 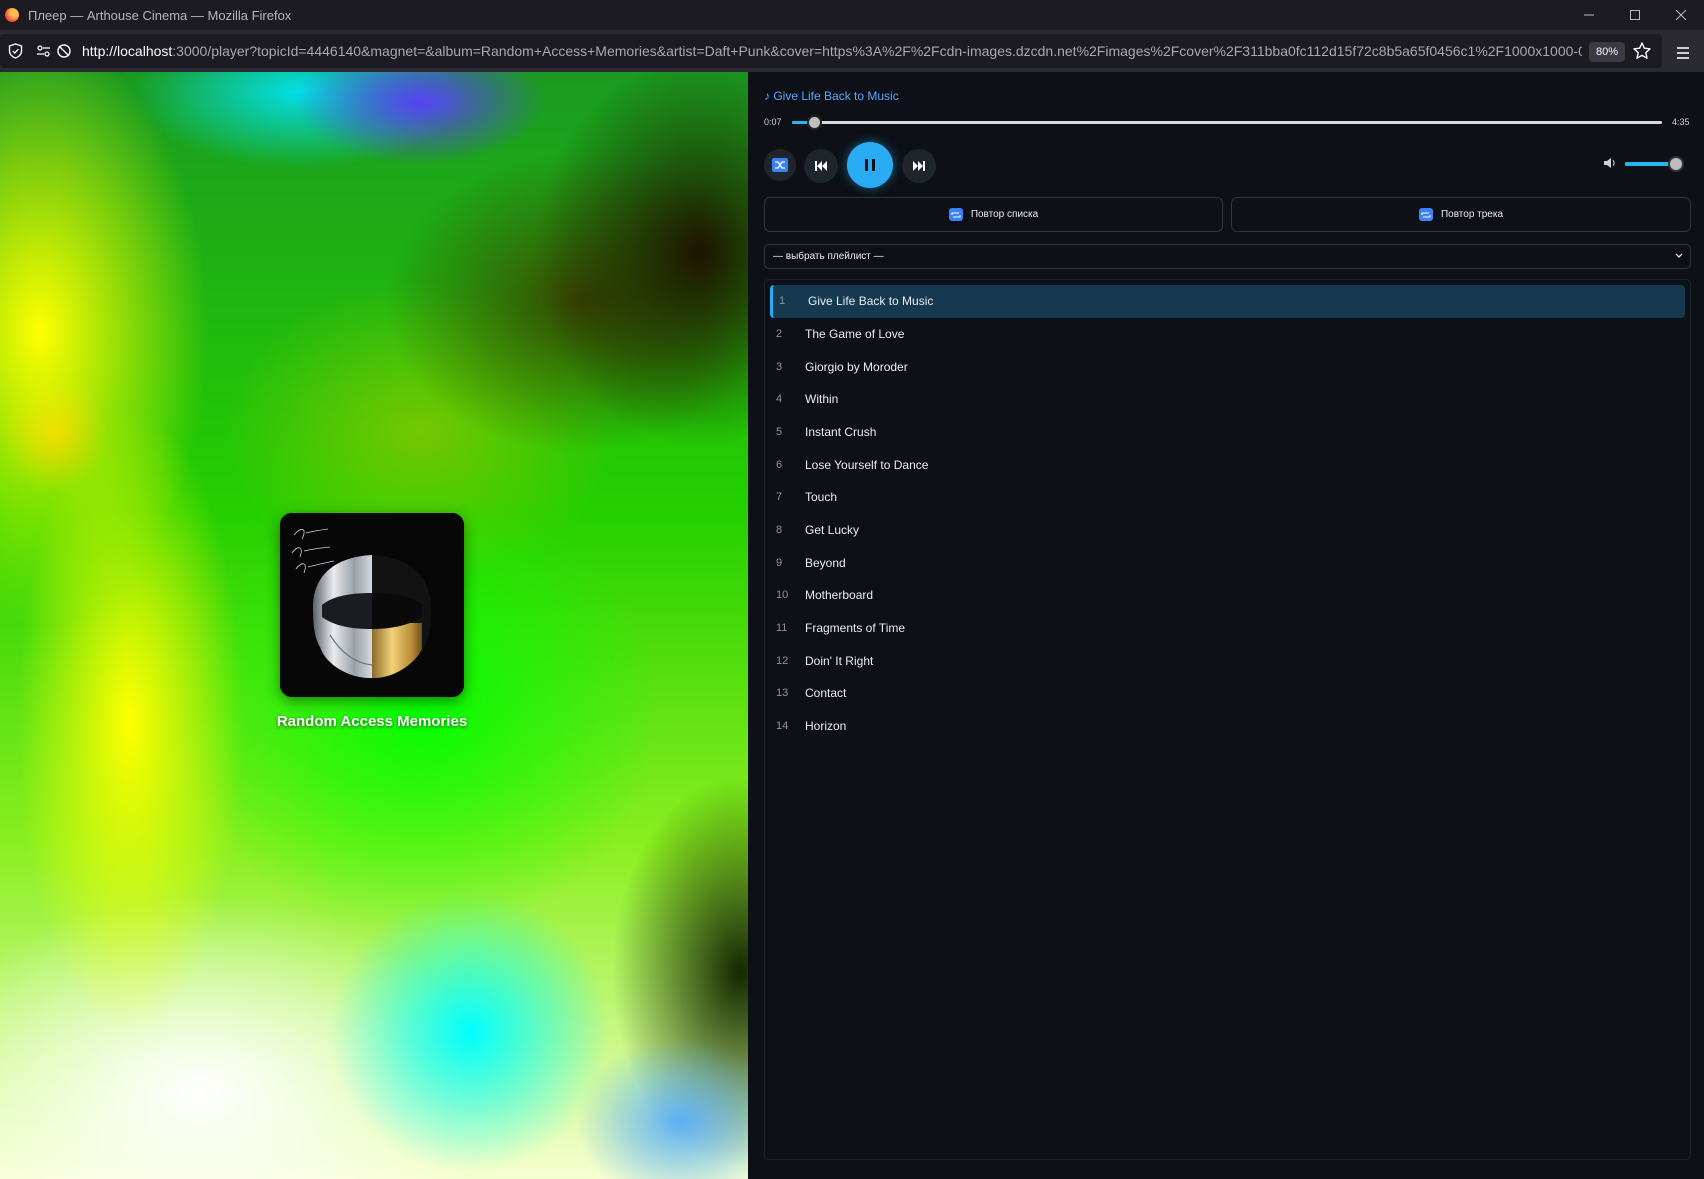 What do you see at coordinates (1683, 53) in the screenshot?
I see `hamburger-menu-icon` at bounding box center [1683, 53].